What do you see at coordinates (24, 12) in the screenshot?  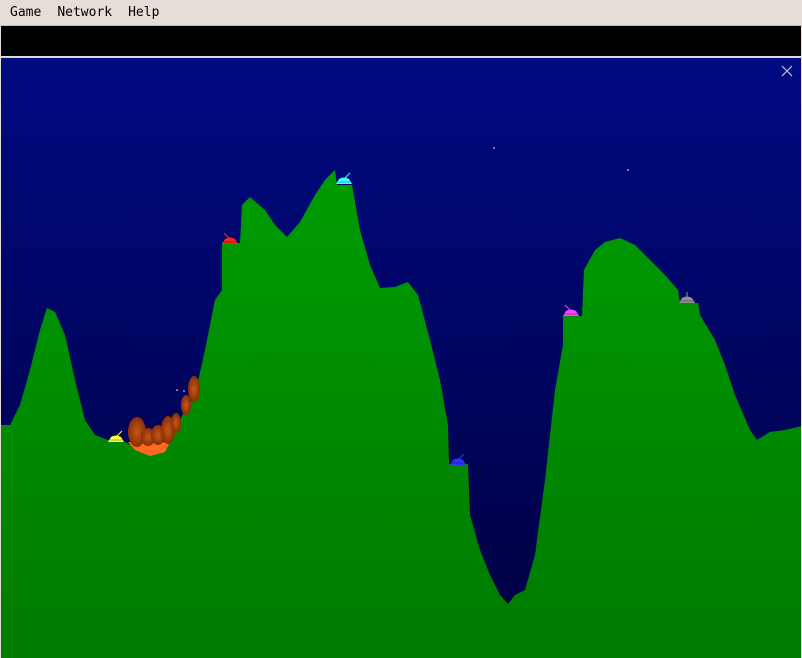 I see `menu-game: Game` at bounding box center [24, 12].